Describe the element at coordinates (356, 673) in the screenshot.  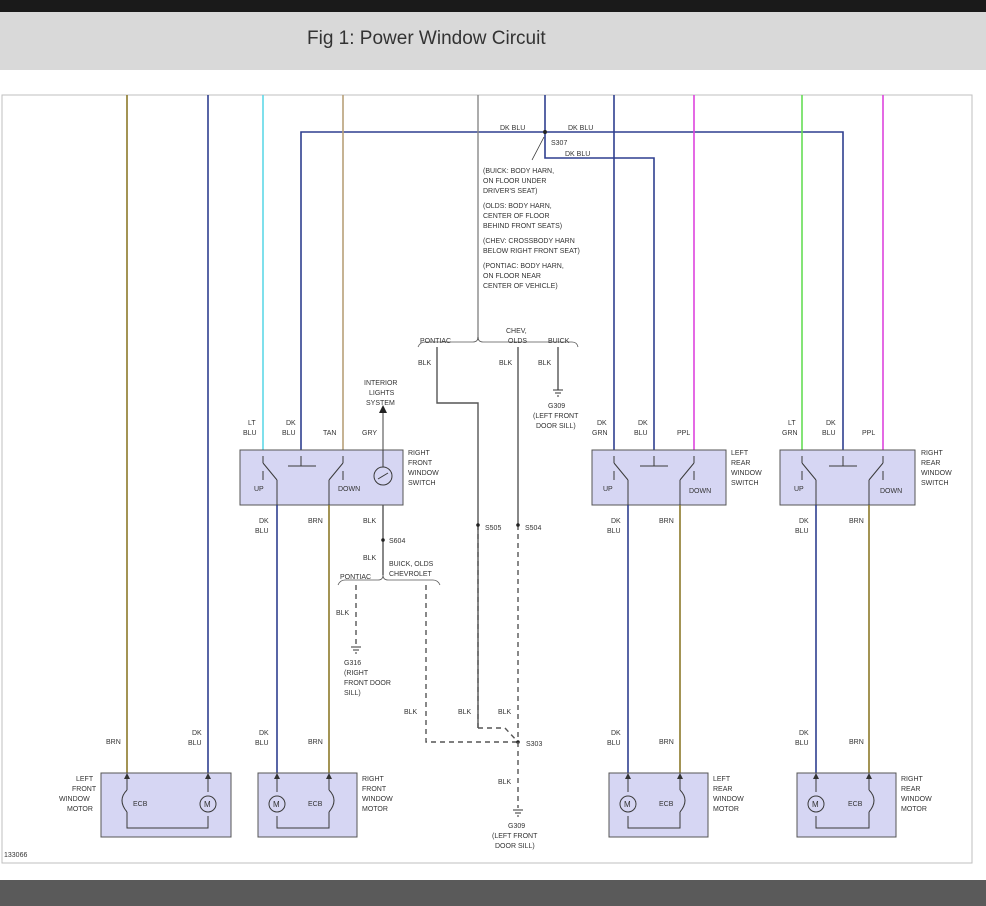
I see `g316-line2: (RIGHT` at that location.